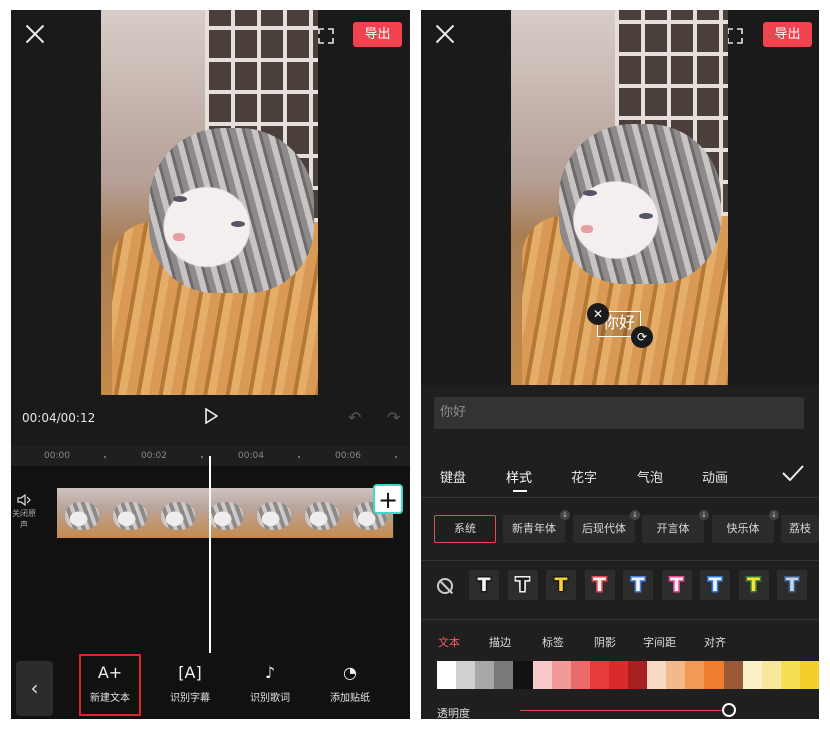 This screenshot has height=731, width=830. What do you see at coordinates (642, 337) in the screenshot?
I see `rotate-scale-icon: ⟳` at bounding box center [642, 337].